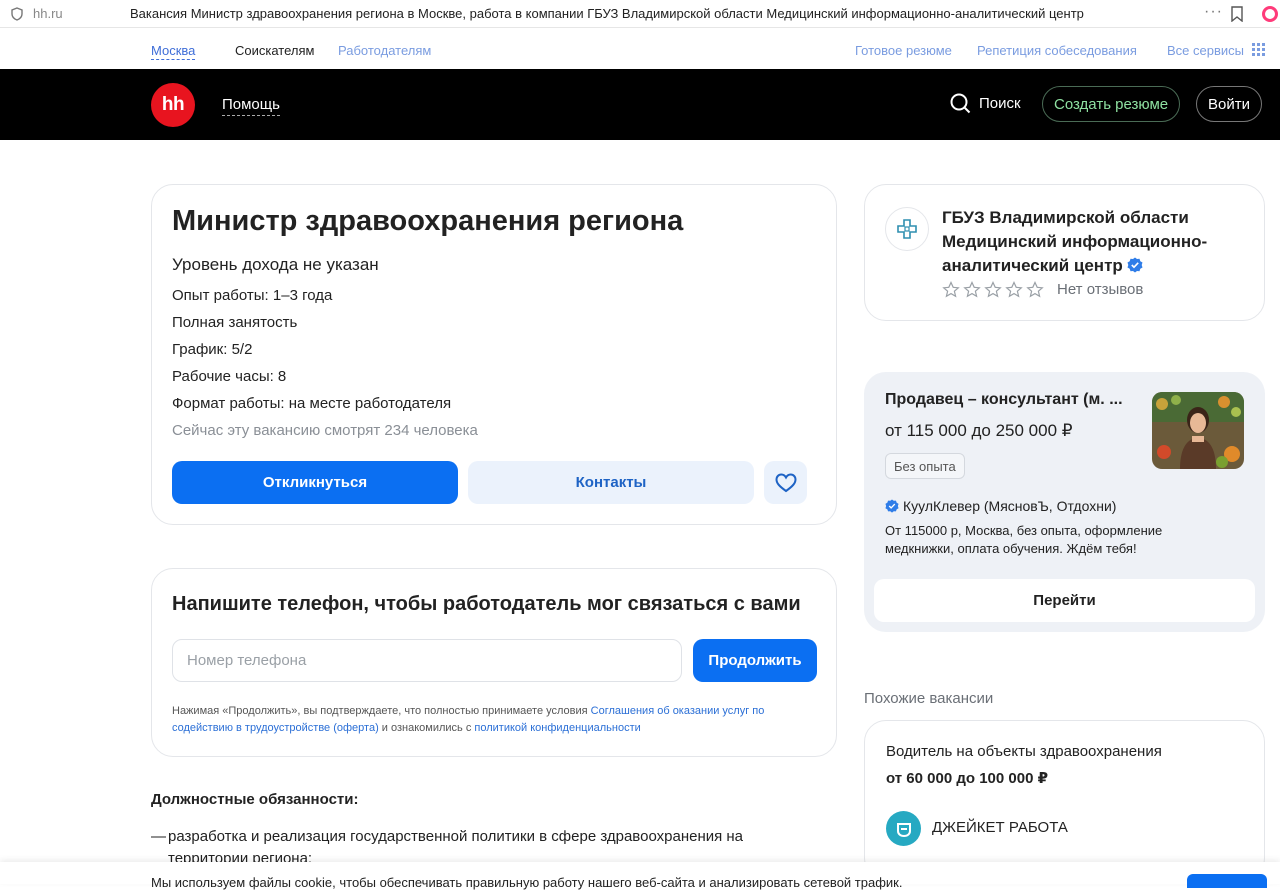  I want to click on similar-title: Водитель на объекты здравоохранения, so click(1024, 751).